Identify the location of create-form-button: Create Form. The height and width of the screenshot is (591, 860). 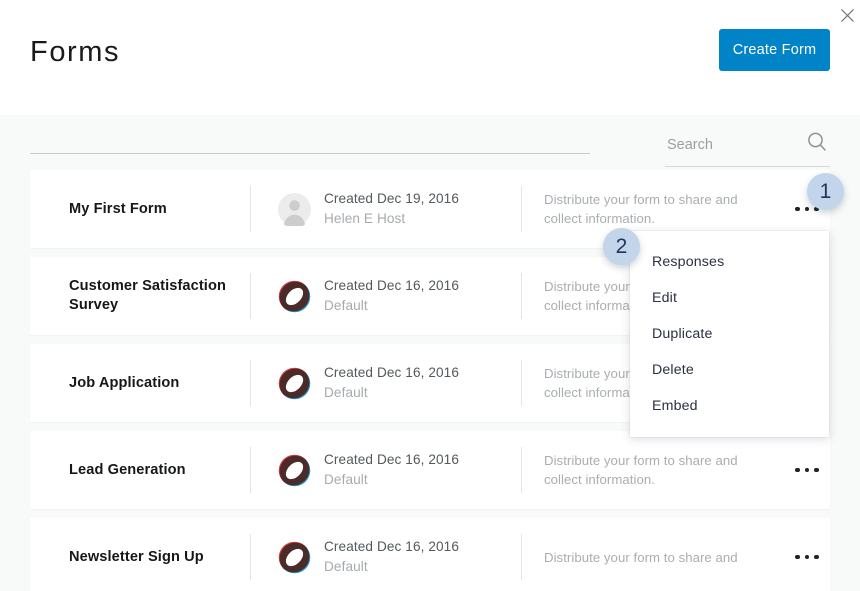
(774, 50).